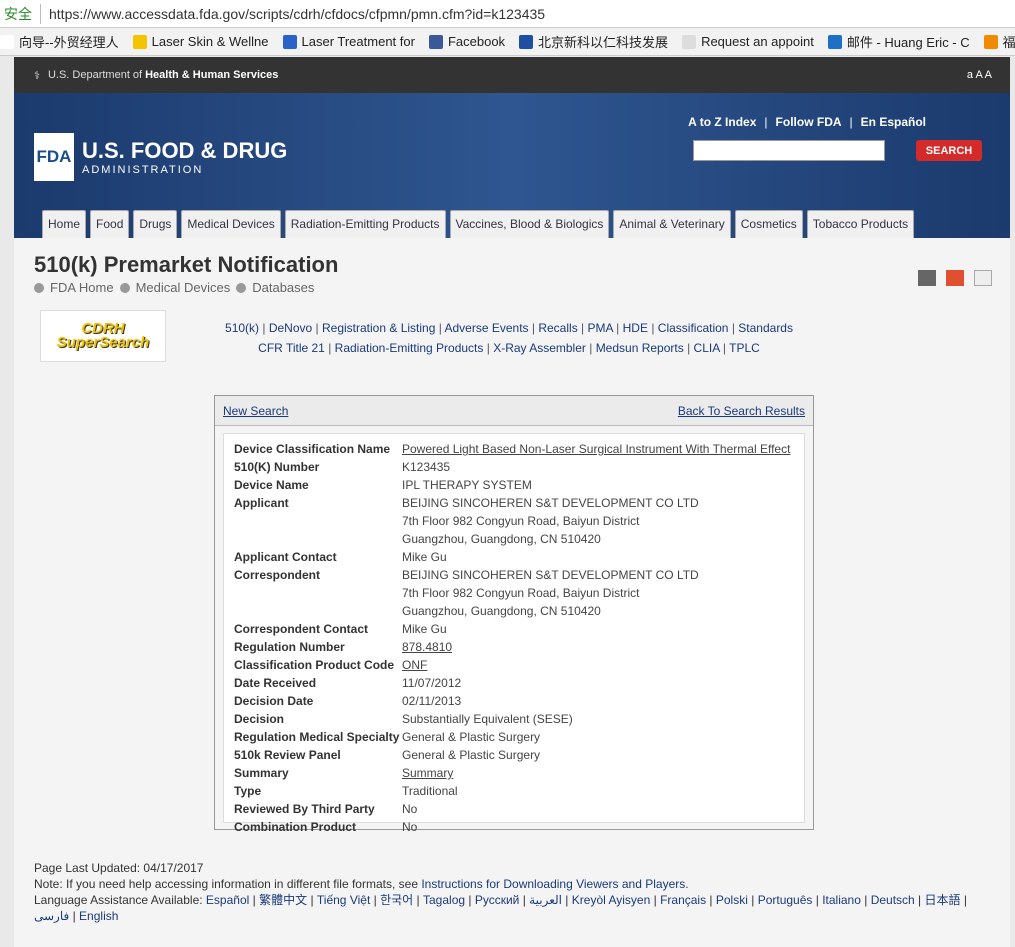  Describe the element at coordinates (539, 348) in the screenshot. I see `database-link: X-Ray Assembler` at that location.